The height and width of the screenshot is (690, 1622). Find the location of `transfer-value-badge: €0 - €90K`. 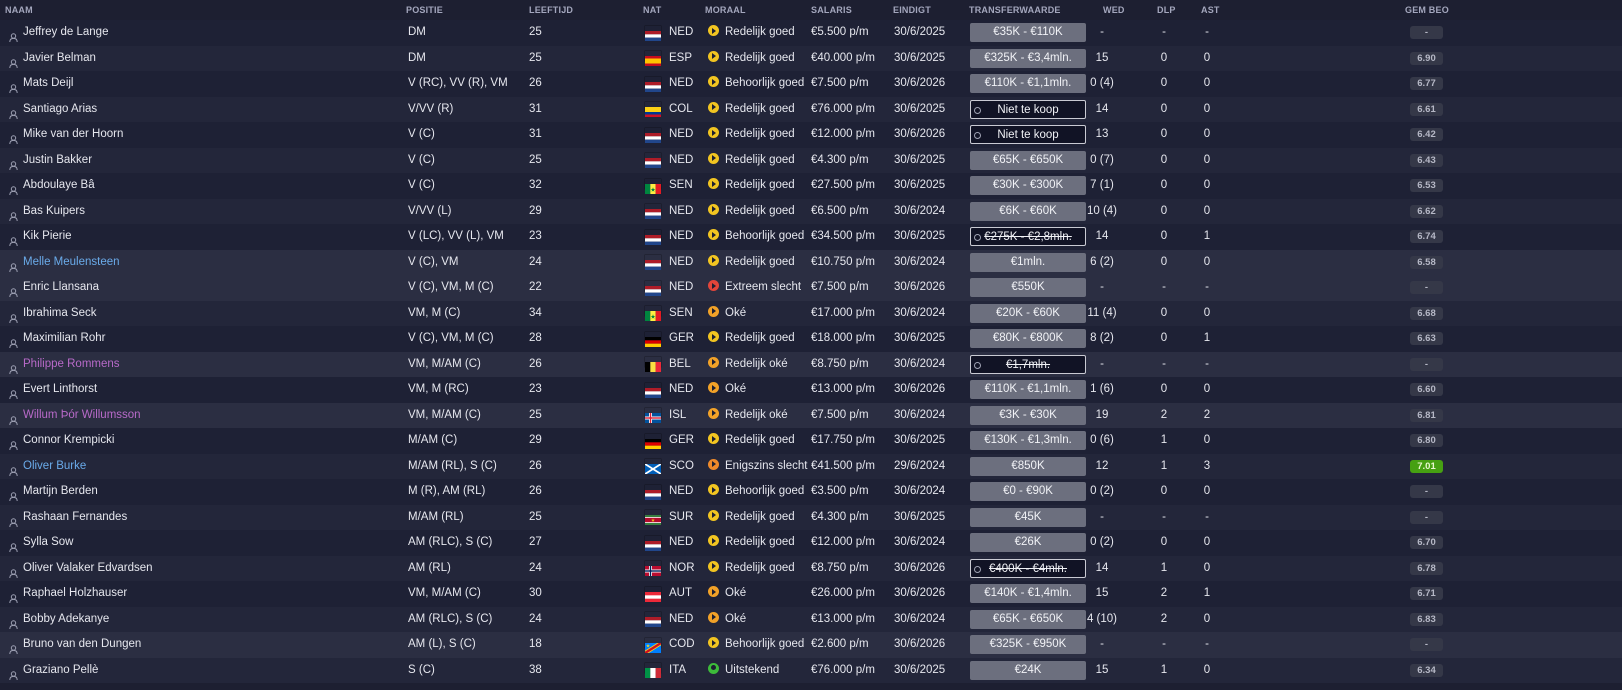

transfer-value-badge: €0 - €90K is located at coordinates (1028, 491).